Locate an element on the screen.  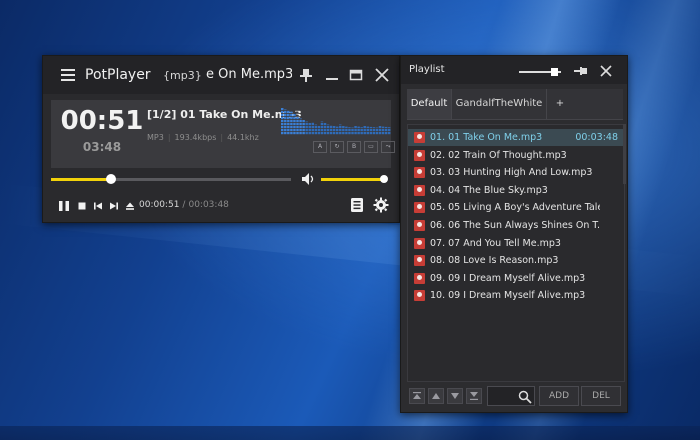
playlist-item: 08. 08 Love Is Reason.mp3 is located at coordinates (516, 260).